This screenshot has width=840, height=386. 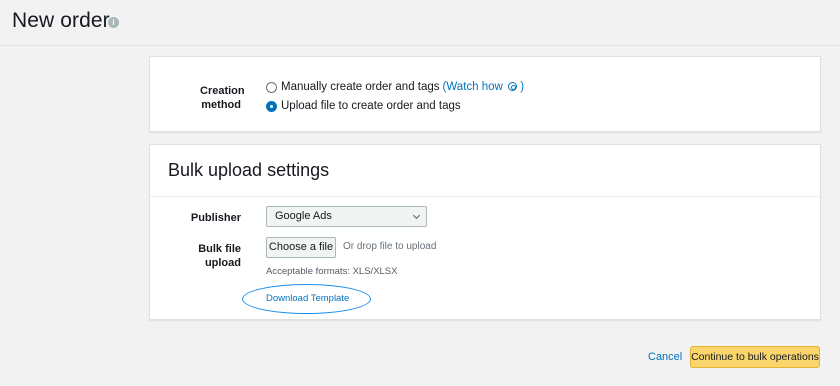 I want to click on radio-upload-label: Upload file to create order and tags, so click(x=371, y=106).